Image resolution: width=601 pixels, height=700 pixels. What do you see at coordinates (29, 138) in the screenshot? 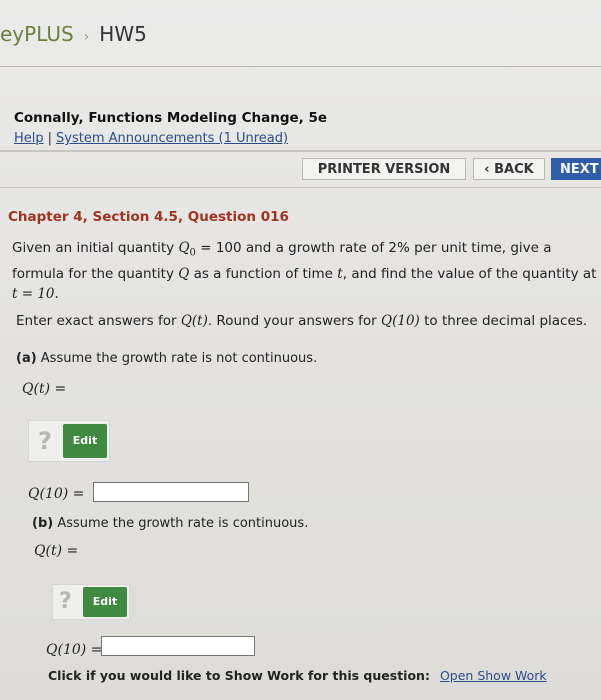
I see `help-link: Help` at bounding box center [29, 138].